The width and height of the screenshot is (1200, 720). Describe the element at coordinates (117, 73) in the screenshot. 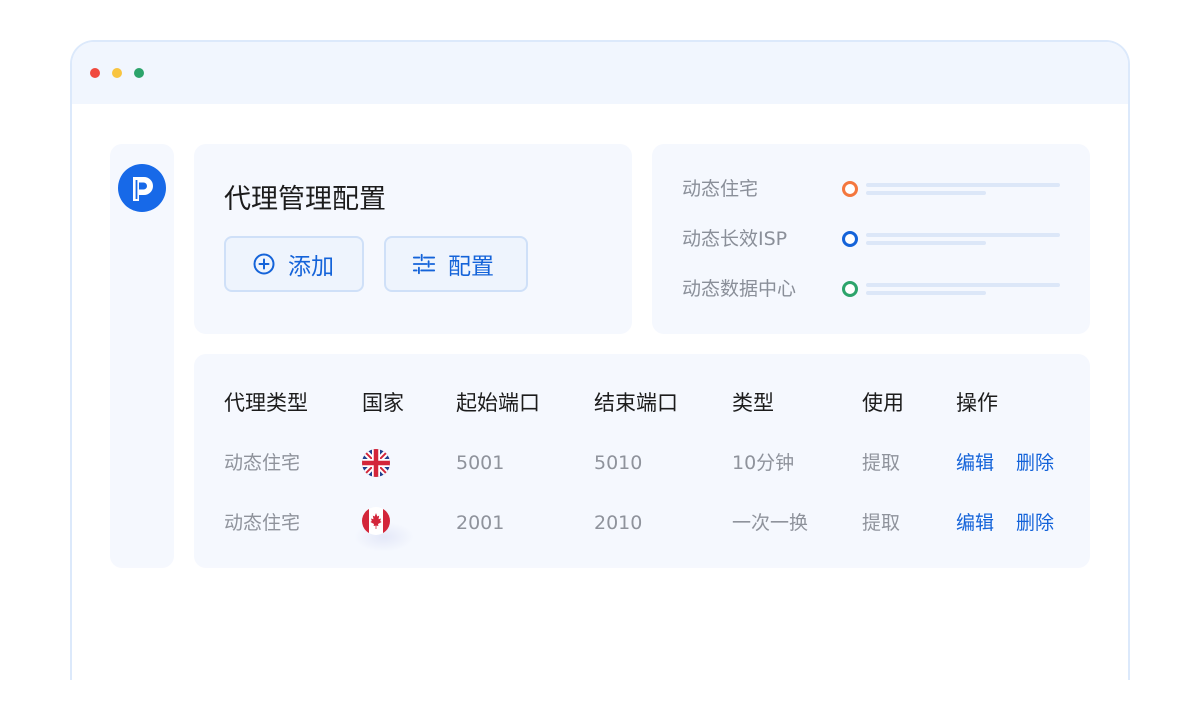

I see `minimize-window-dot` at that location.